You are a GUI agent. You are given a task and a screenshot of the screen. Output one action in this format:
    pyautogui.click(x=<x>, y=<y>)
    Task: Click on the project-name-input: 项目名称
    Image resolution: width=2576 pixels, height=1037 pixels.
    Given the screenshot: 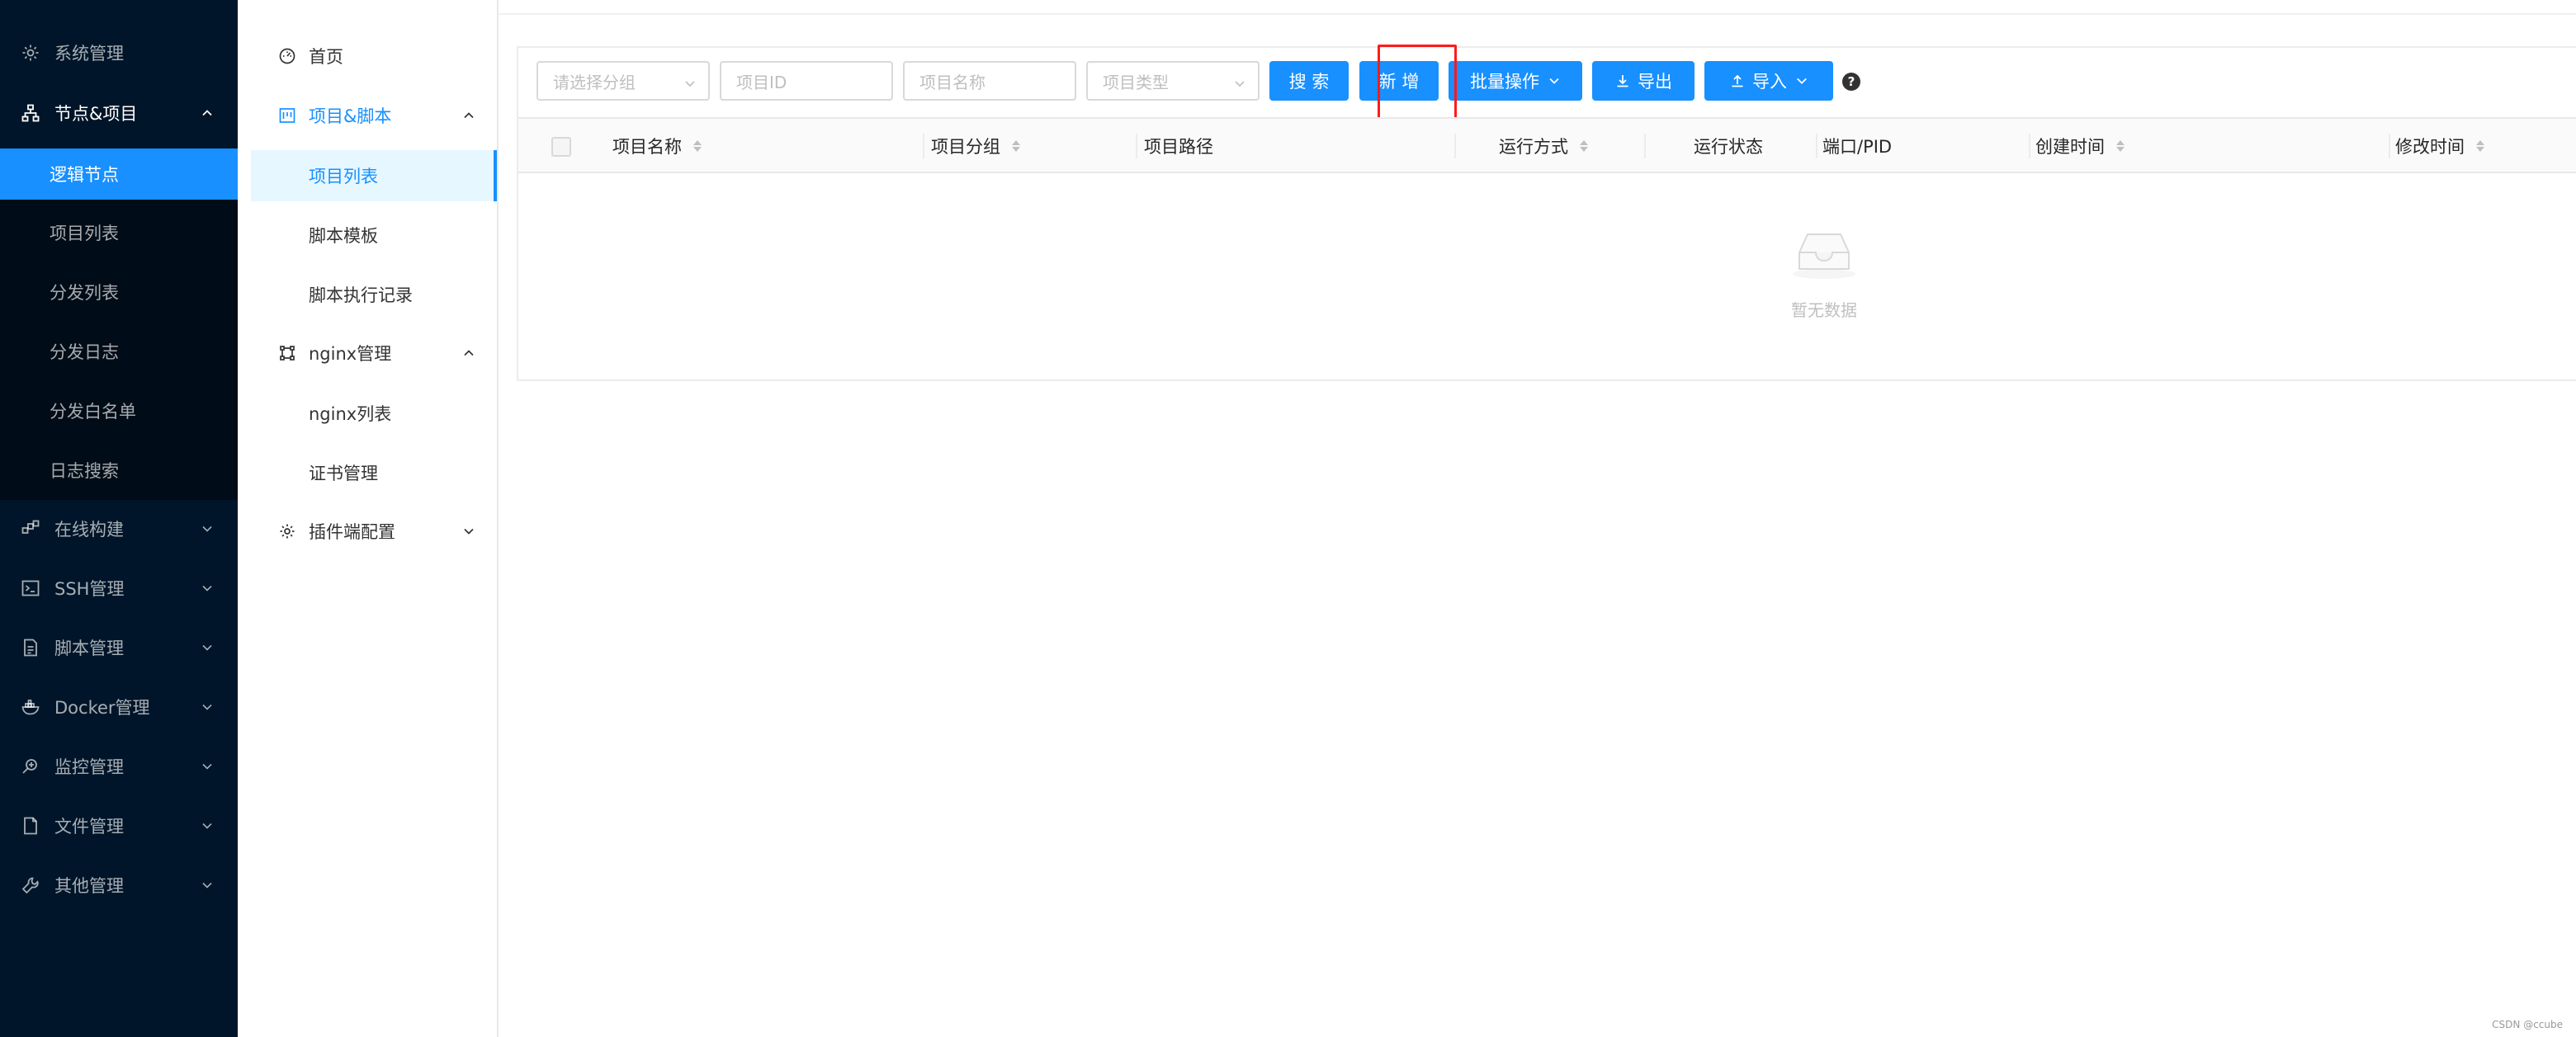 What is the action you would take?
    pyautogui.click(x=989, y=81)
    